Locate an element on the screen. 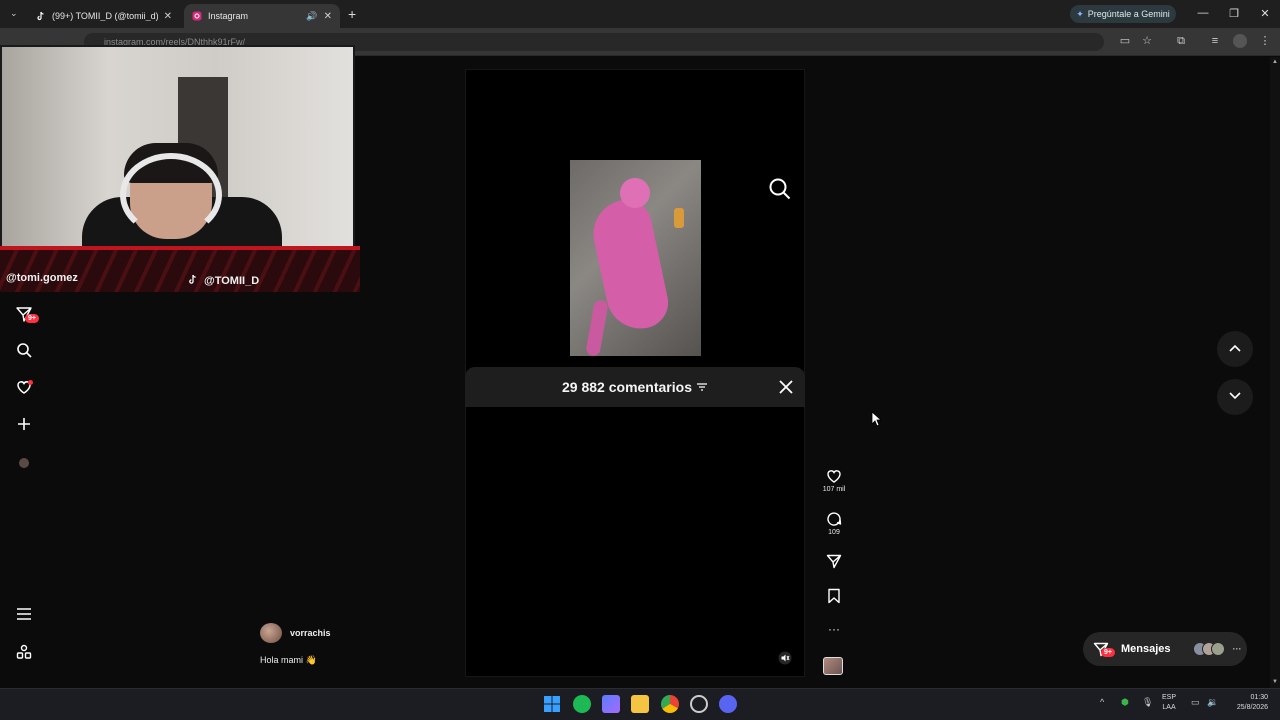  comment-author: vorrachis is located at coordinates (295, 633).